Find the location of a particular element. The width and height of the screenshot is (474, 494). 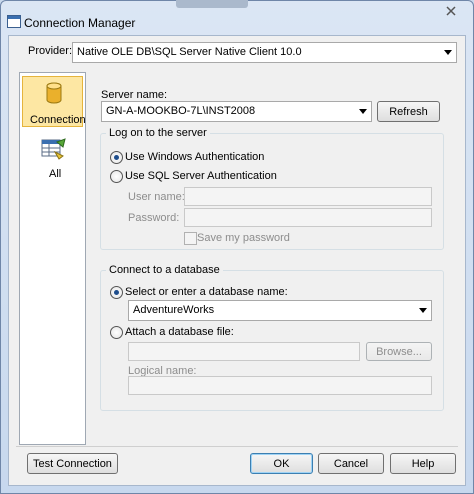

server-name-label: Server name: is located at coordinates (134, 95).